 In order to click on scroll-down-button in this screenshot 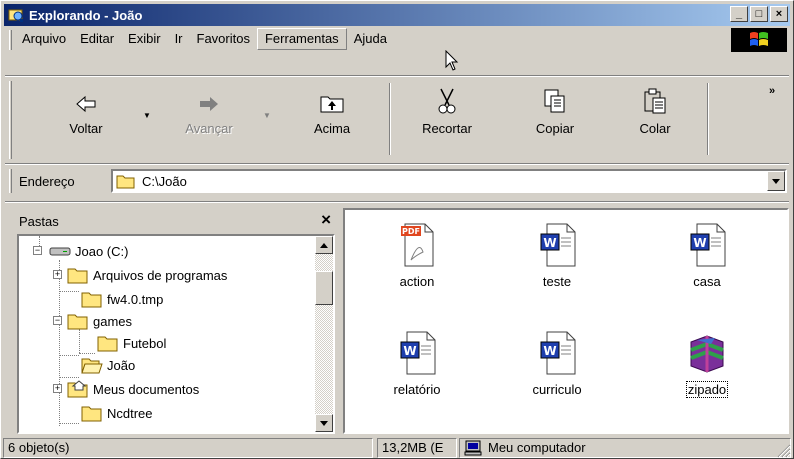, I will do `click(324, 423)`.